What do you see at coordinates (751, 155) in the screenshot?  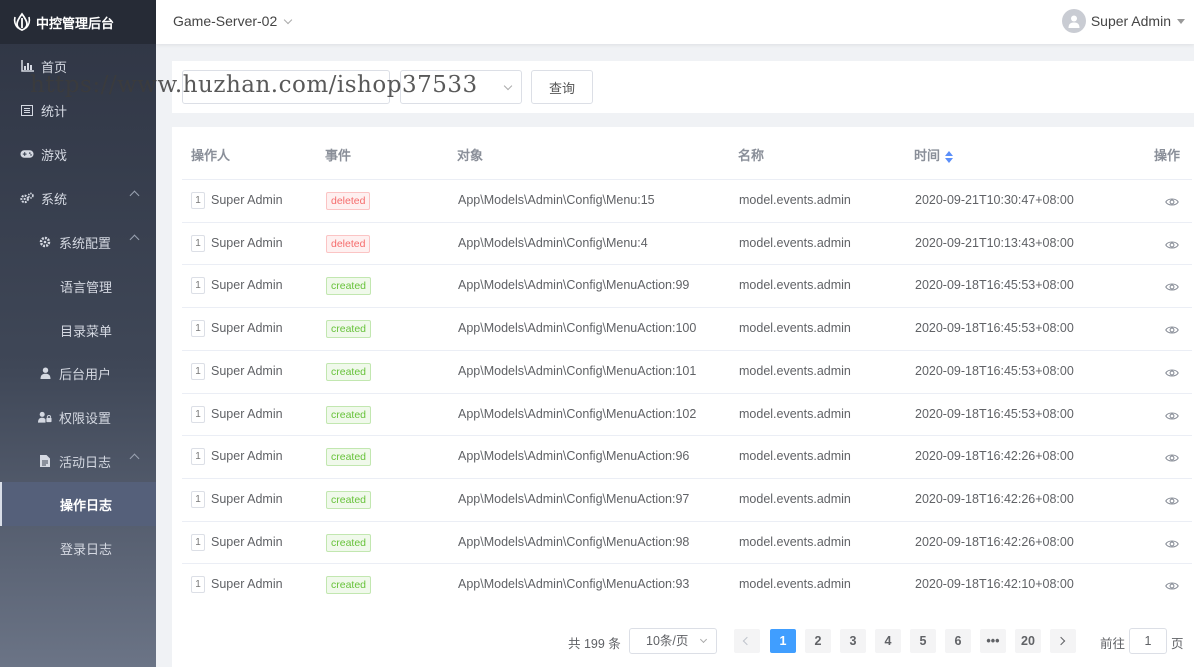 I see `header-name: 名称` at bounding box center [751, 155].